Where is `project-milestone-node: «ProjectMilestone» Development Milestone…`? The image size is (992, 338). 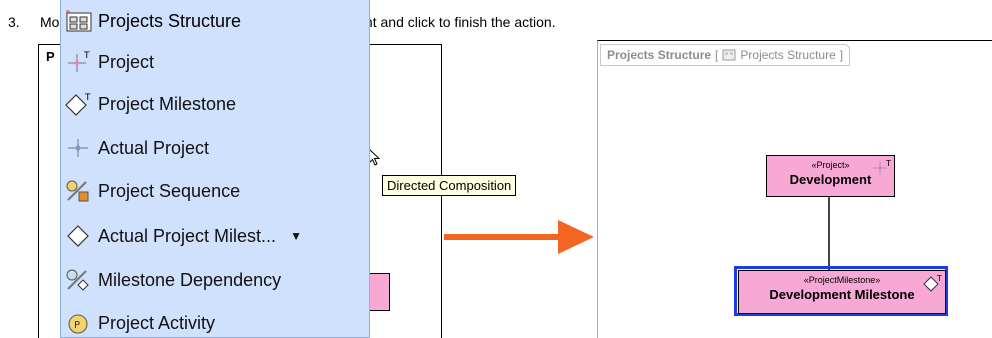
project-milestone-node: «ProjectMilestone» Development Milestone… is located at coordinates (842, 292).